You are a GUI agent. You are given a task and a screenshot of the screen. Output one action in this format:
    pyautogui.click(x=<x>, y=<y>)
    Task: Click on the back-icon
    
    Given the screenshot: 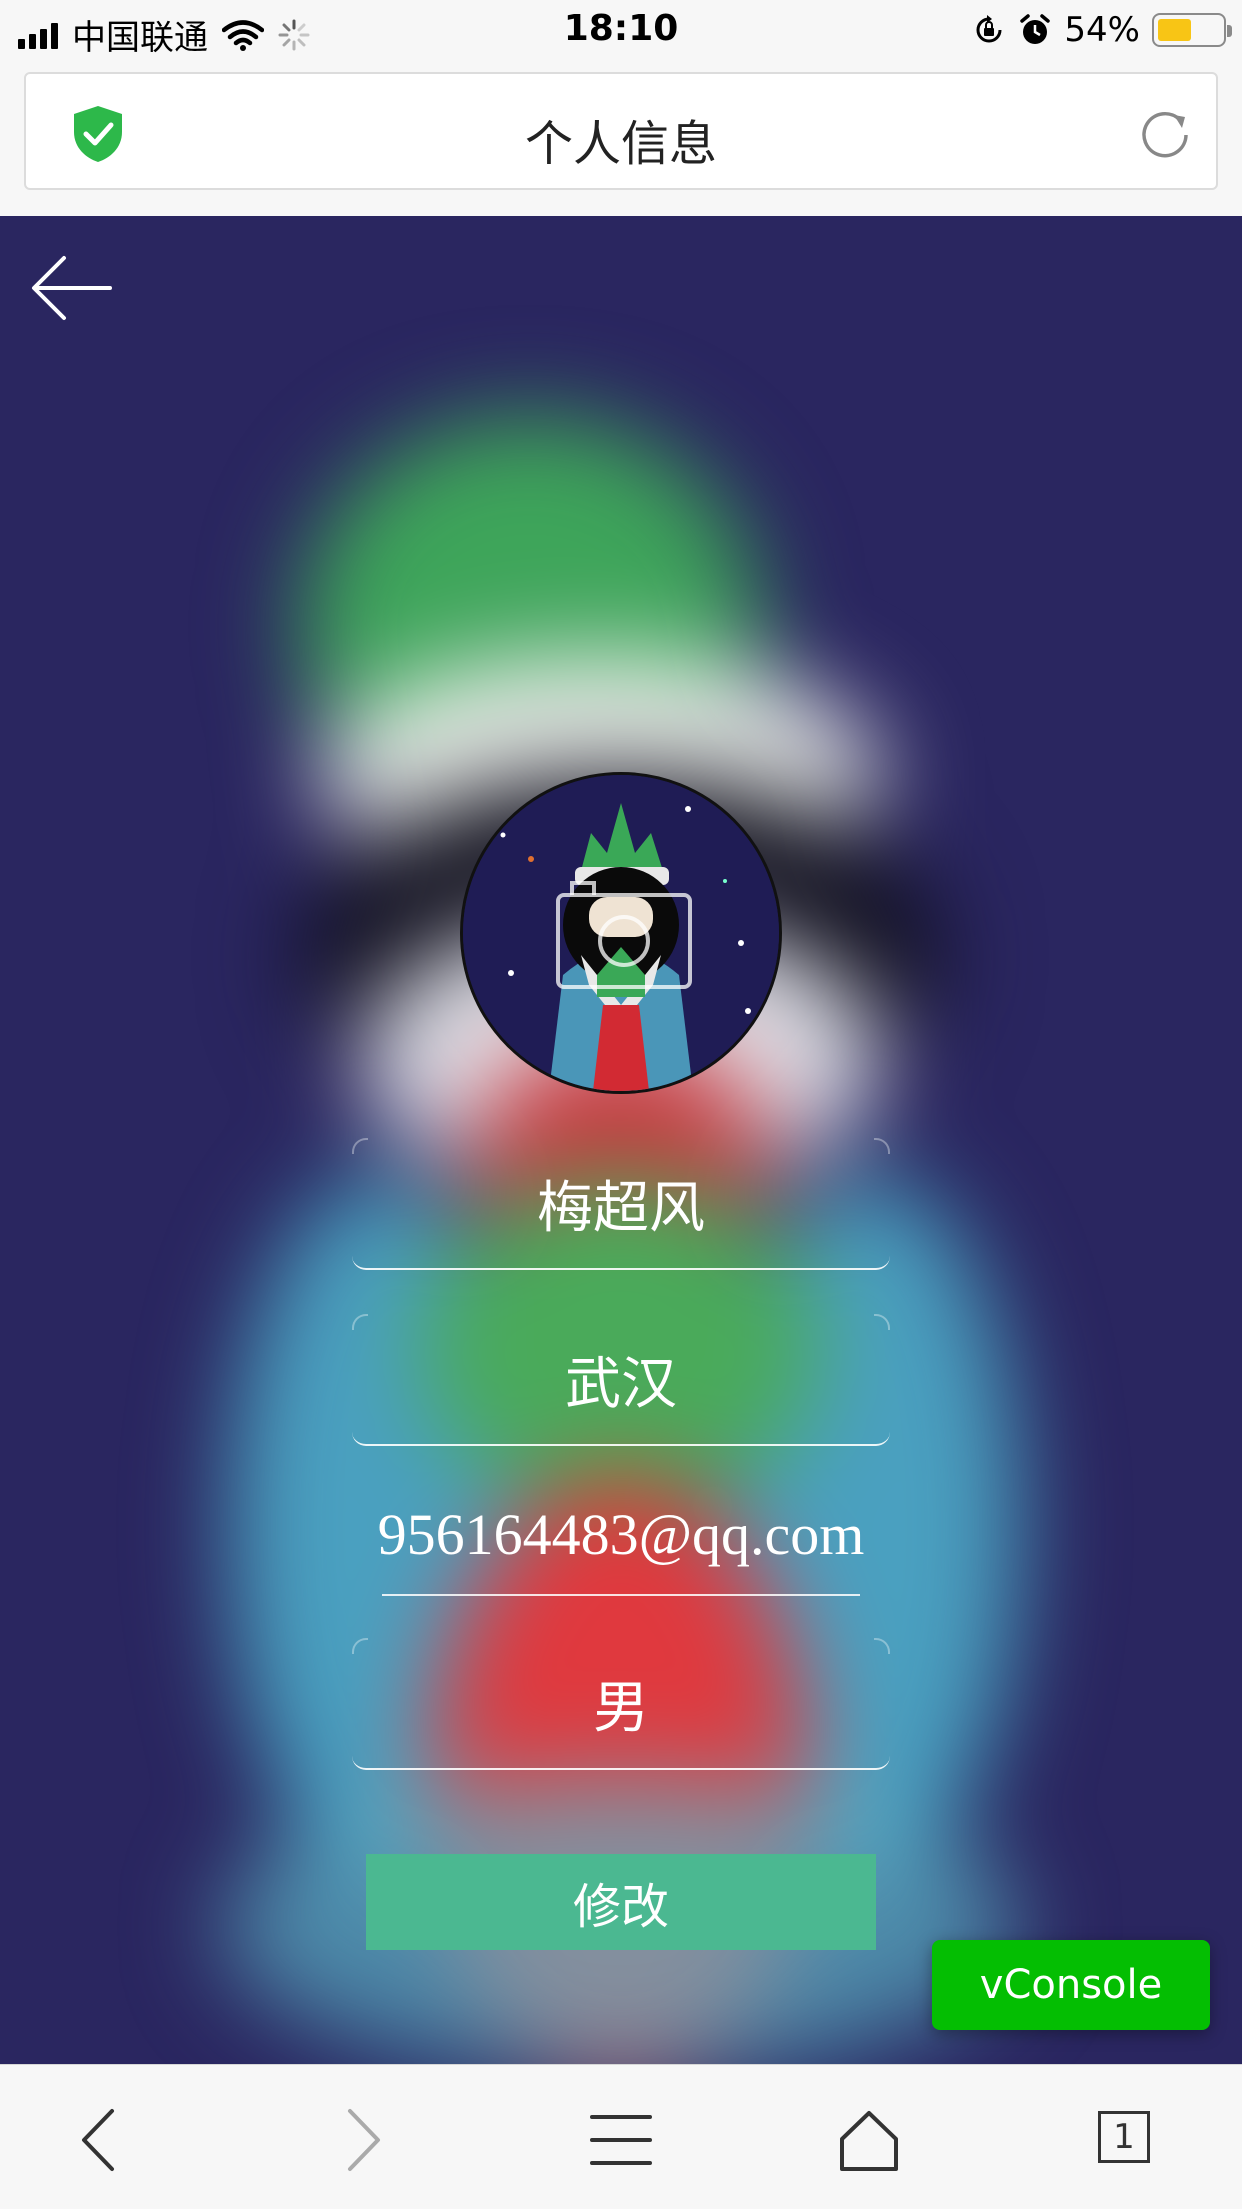 What is the action you would take?
    pyautogui.click(x=101, y=2140)
    